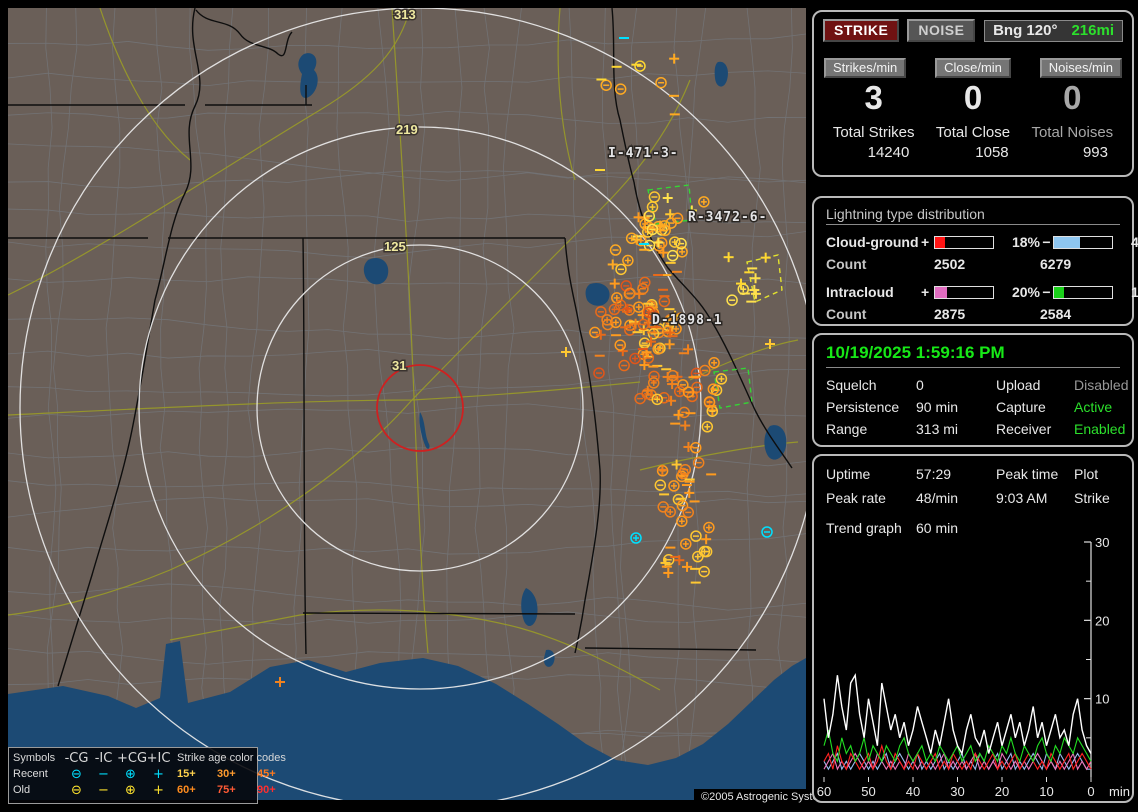 This screenshot has width=1138, height=812. What do you see at coordinates (824, 791) in the screenshot?
I see `svg-text: 60` at bounding box center [824, 791].